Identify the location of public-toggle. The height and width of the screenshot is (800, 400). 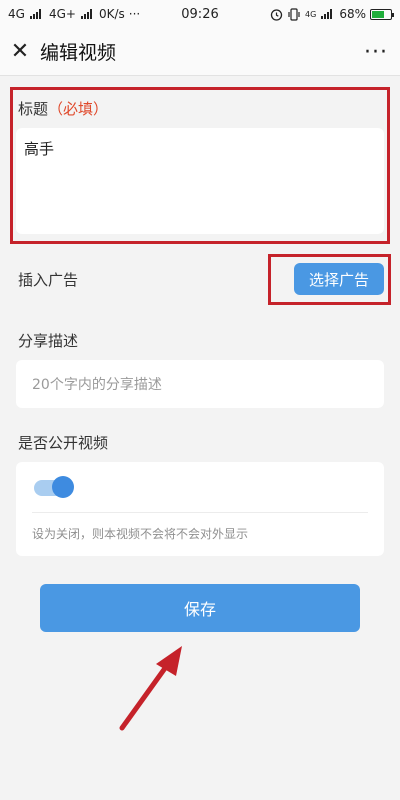
(54, 487).